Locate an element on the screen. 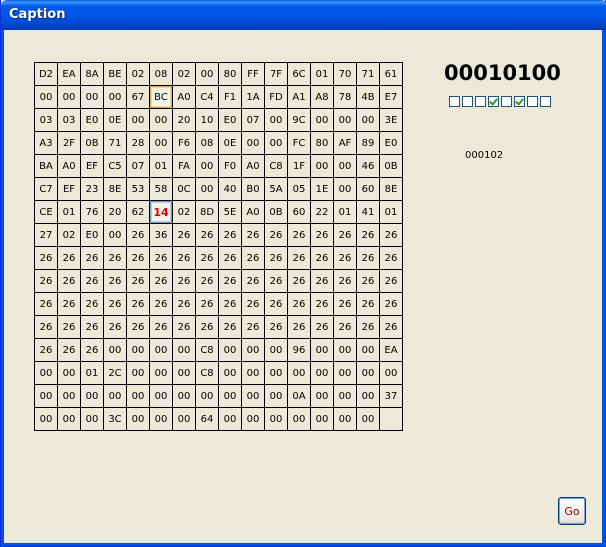 The width and height of the screenshot is (606, 547). hex-cell: 27 is located at coordinates (46, 235).